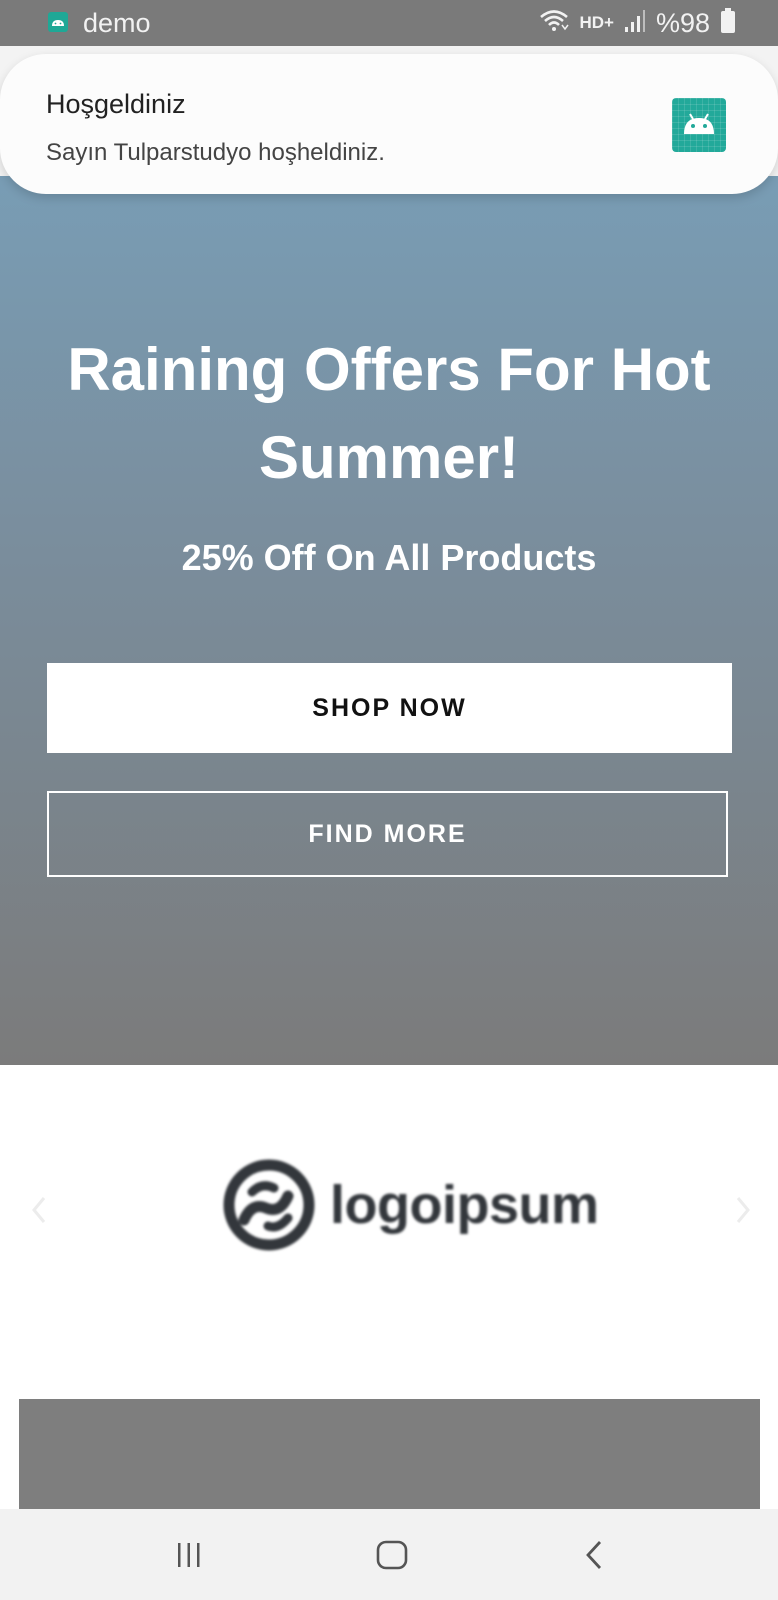  What do you see at coordinates (596, 22) in the screenshot?
I see `network-label: HD+` at bounding box center [596, 22].